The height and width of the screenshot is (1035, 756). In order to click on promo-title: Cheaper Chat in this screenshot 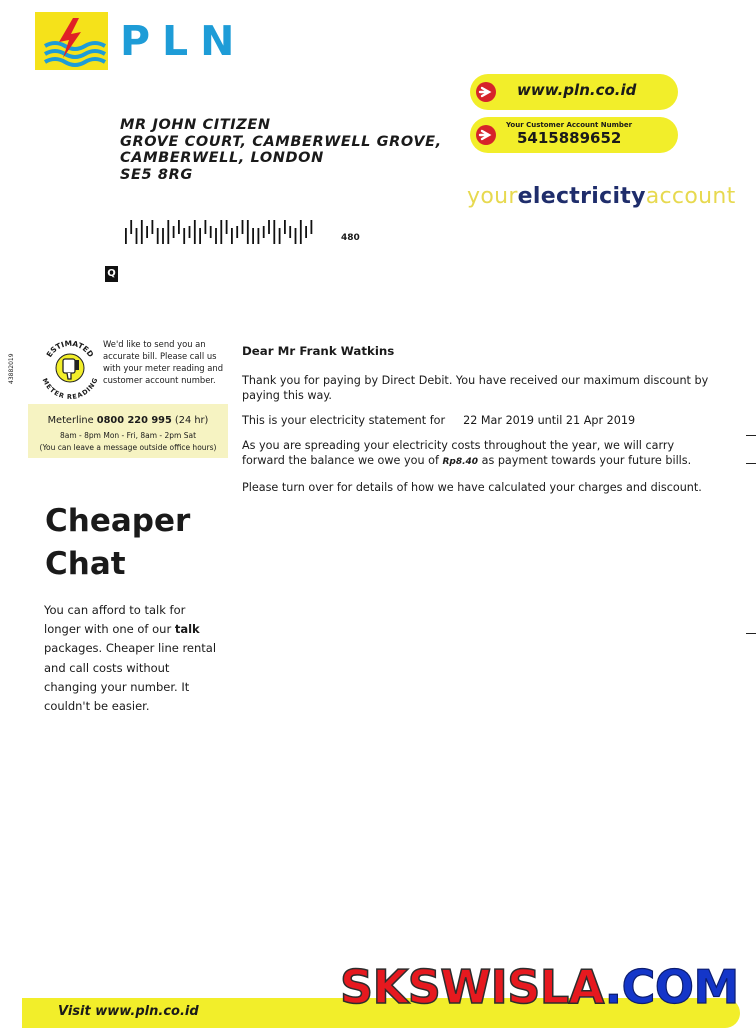, I will do `click(117, 543)`.